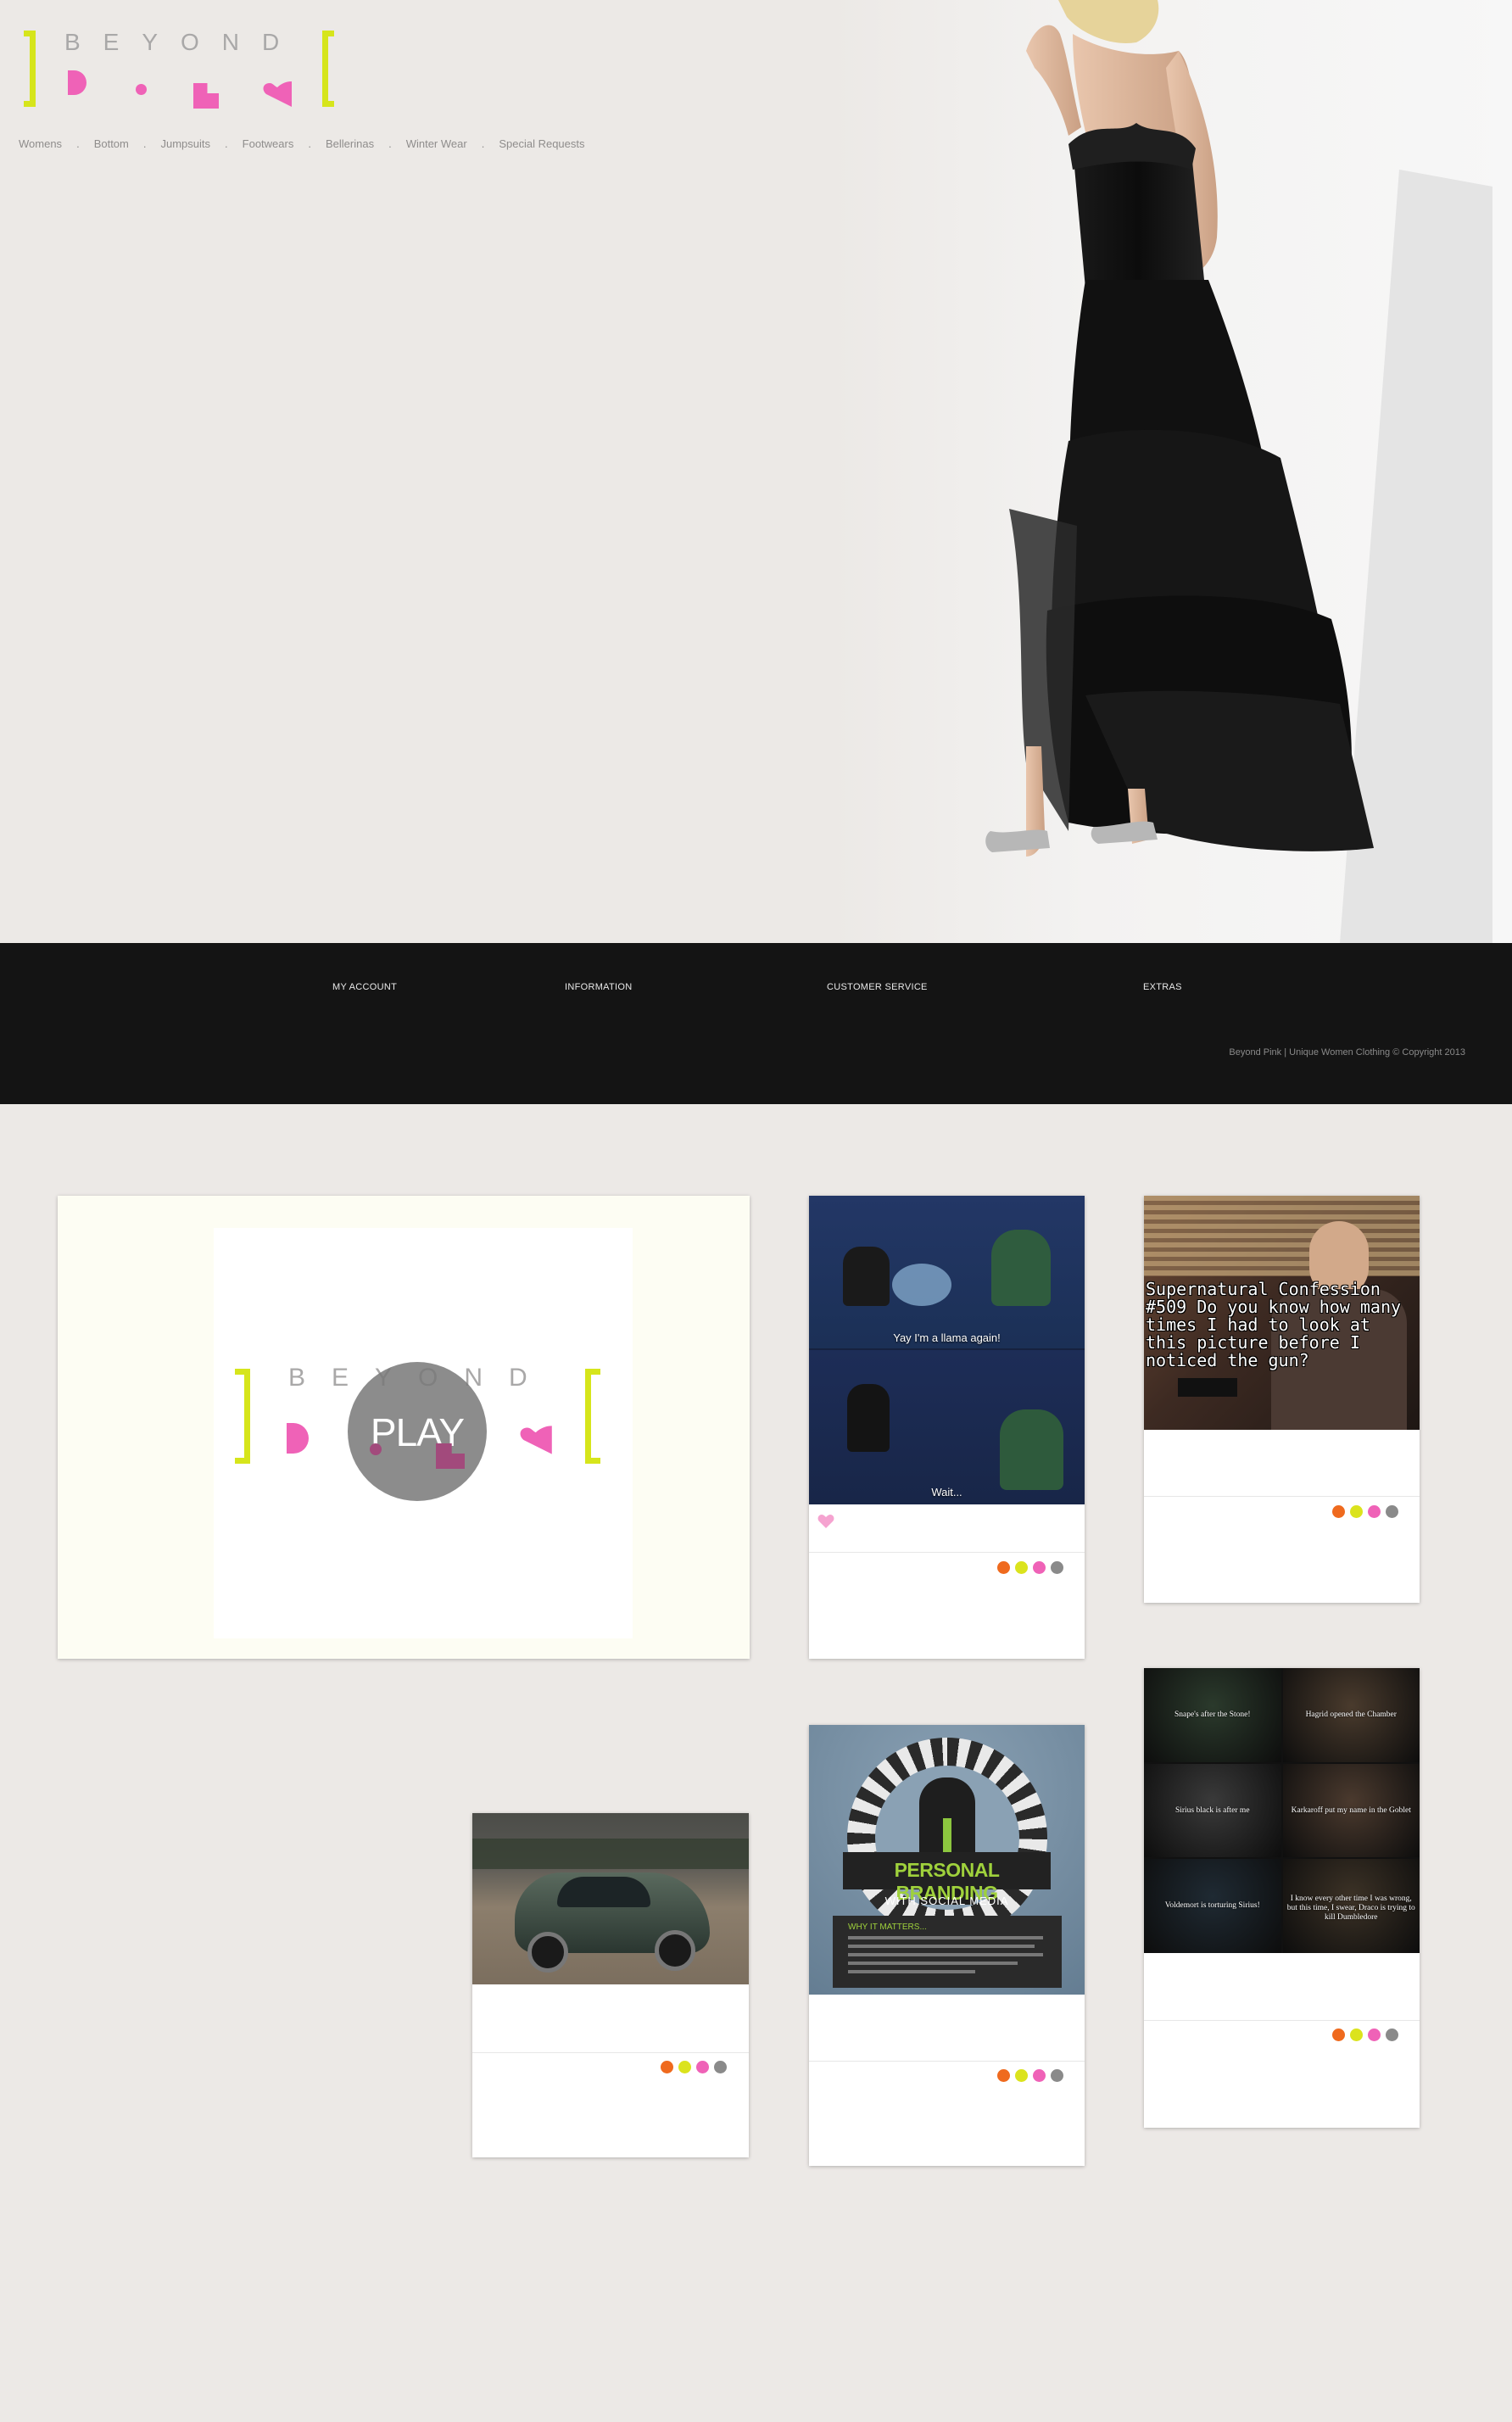 This screenshot has width=1512, height=2422. What do you see at coordinates (350, 143) in the screenshot?
I see `nav-item-bellerinas: Bellerinas` at bounding box center [350, 143].